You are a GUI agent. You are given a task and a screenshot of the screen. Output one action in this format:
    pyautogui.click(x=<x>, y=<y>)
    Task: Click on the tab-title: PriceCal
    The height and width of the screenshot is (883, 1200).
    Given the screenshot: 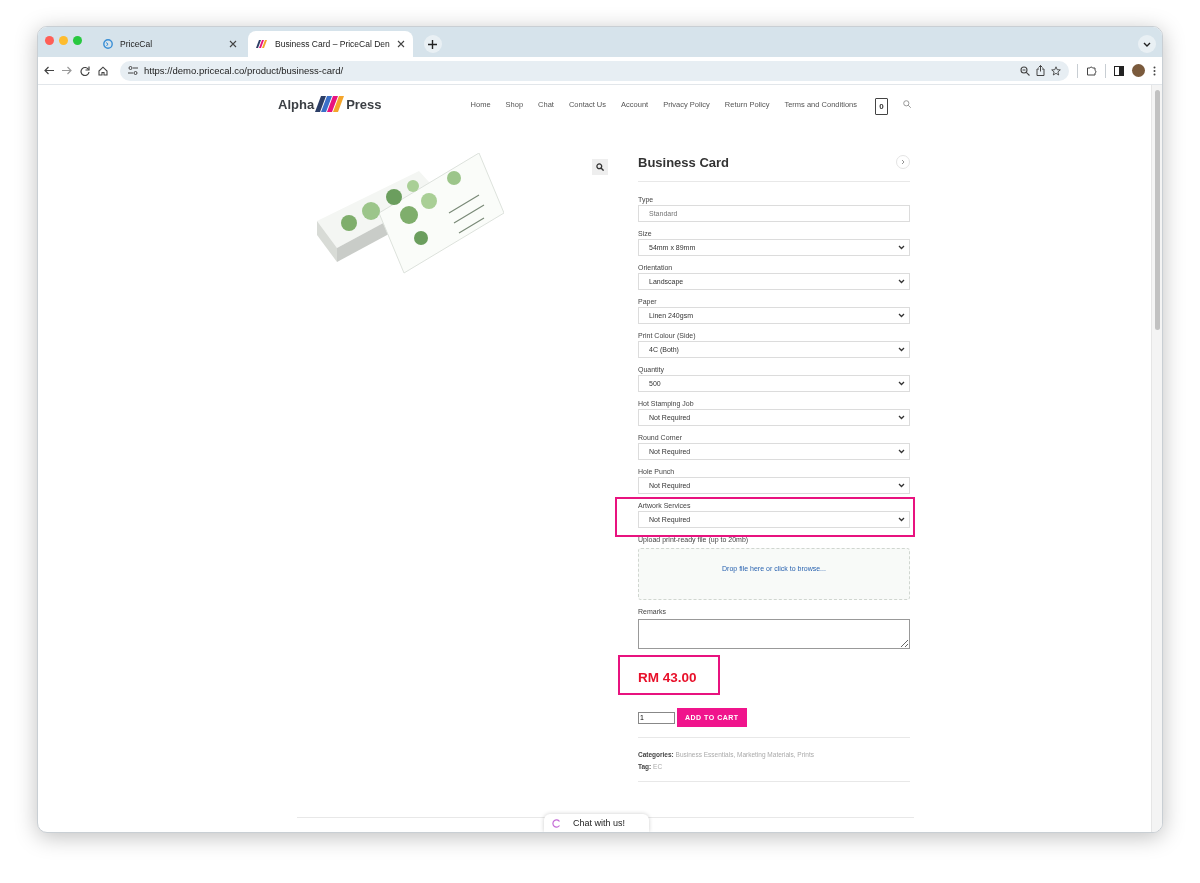 What is the action you would take?
    pyautogui.click(x=137, y=44)
    